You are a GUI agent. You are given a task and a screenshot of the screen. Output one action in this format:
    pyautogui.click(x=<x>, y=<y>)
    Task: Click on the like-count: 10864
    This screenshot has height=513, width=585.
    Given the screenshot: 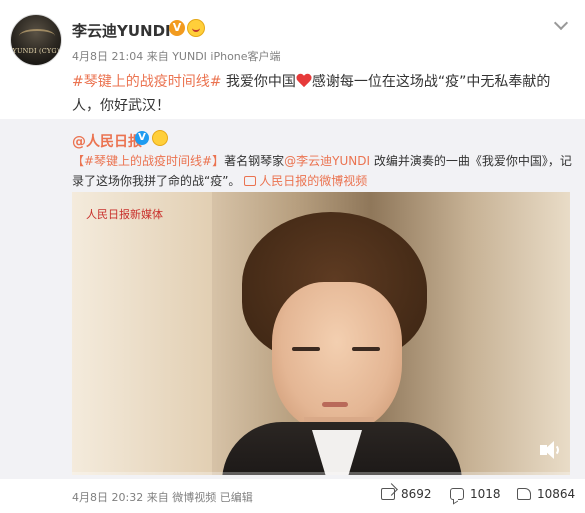 What is the action you would take?
    pyautogui.click(x=556, y=494)
    